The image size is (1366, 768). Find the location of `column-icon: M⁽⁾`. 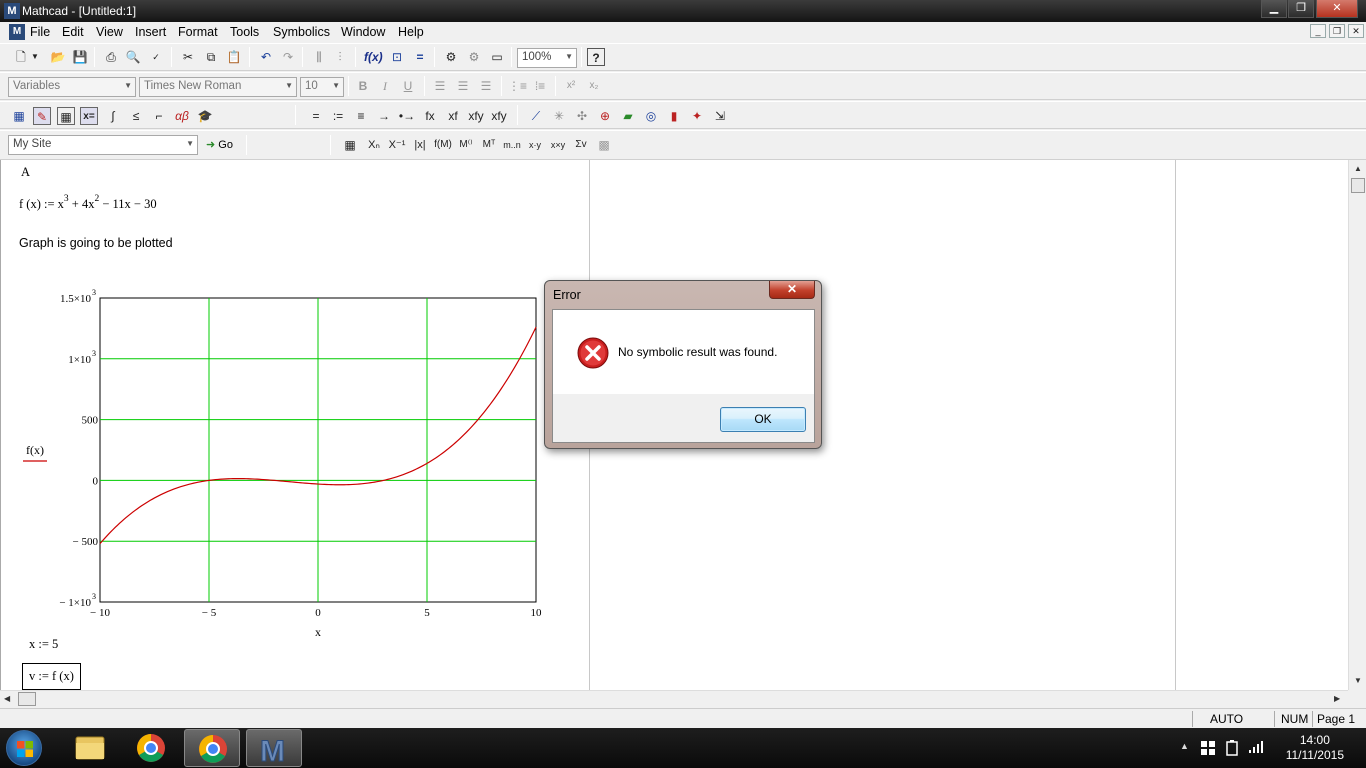

column-icon: M⁽⁾ is located at coordinates (466, 145).